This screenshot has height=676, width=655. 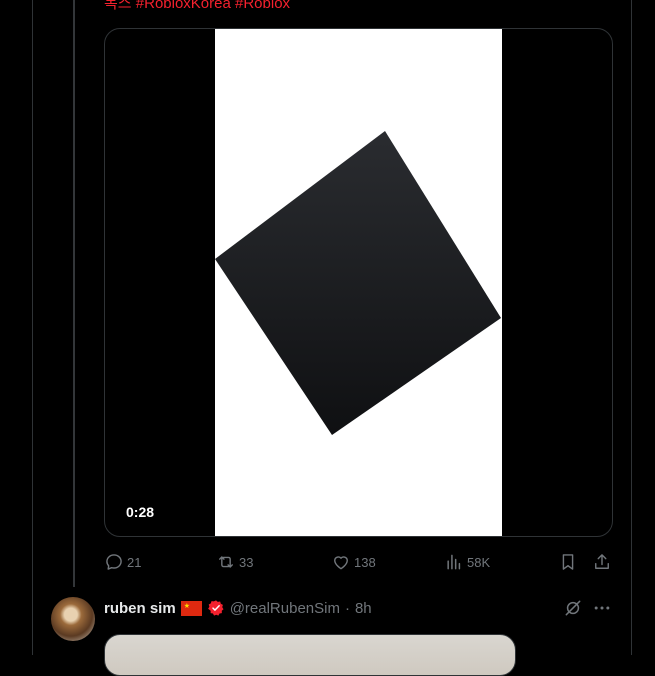 What do you see at coordinates (140, 512) in the screenshot?
I see `video-duration: 0:28` at bounding box center [140, 512].